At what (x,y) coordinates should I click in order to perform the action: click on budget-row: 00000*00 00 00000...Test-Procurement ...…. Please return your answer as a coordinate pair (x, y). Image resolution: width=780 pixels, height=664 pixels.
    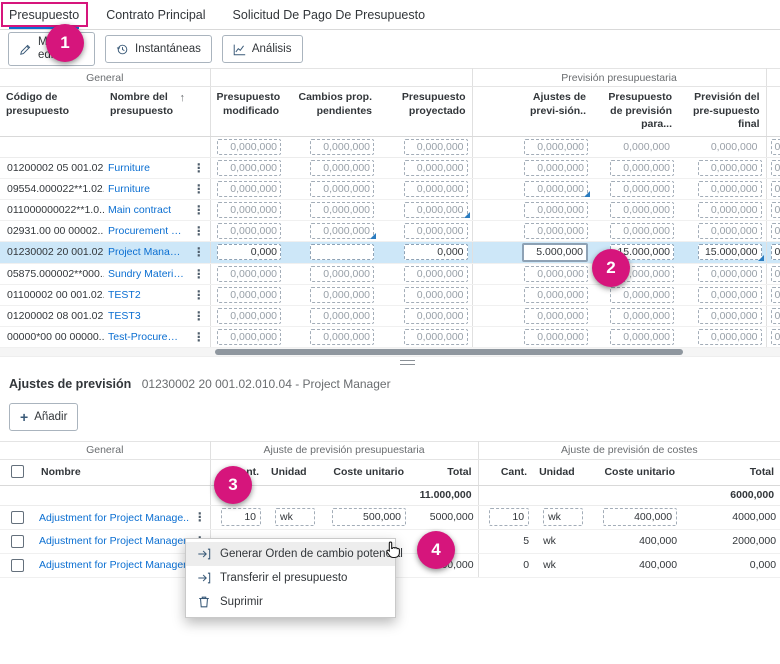
    Looking at the image, I should click on (390, 337).